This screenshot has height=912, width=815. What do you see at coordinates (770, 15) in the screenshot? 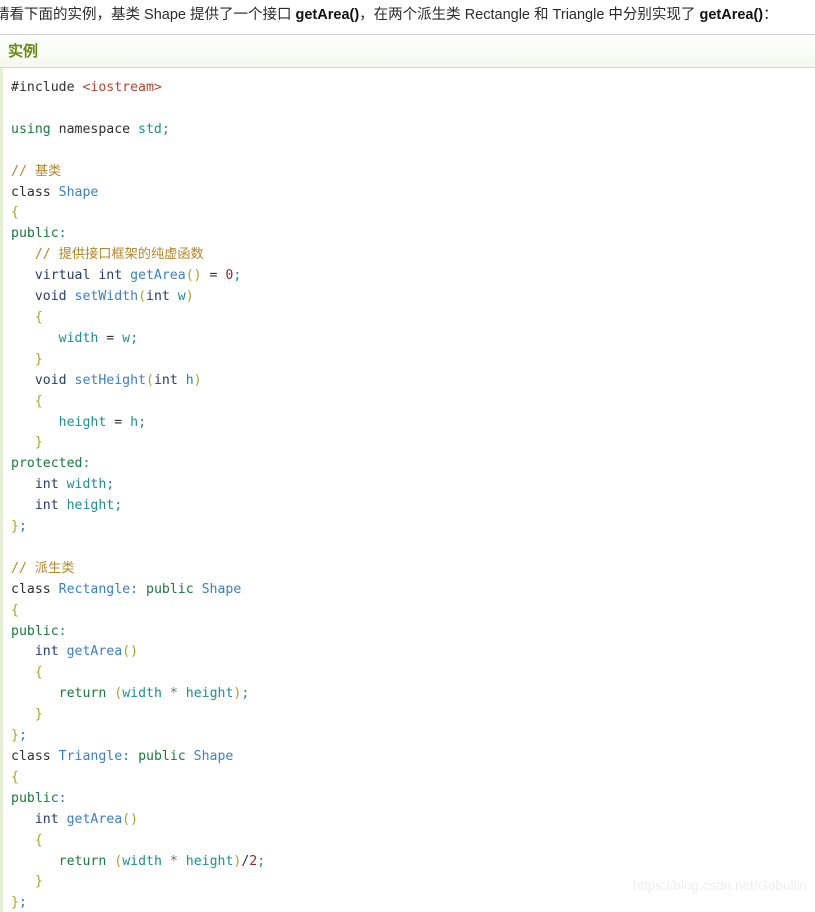
I see `intro-text: ：` at bounding box center [770, 15].